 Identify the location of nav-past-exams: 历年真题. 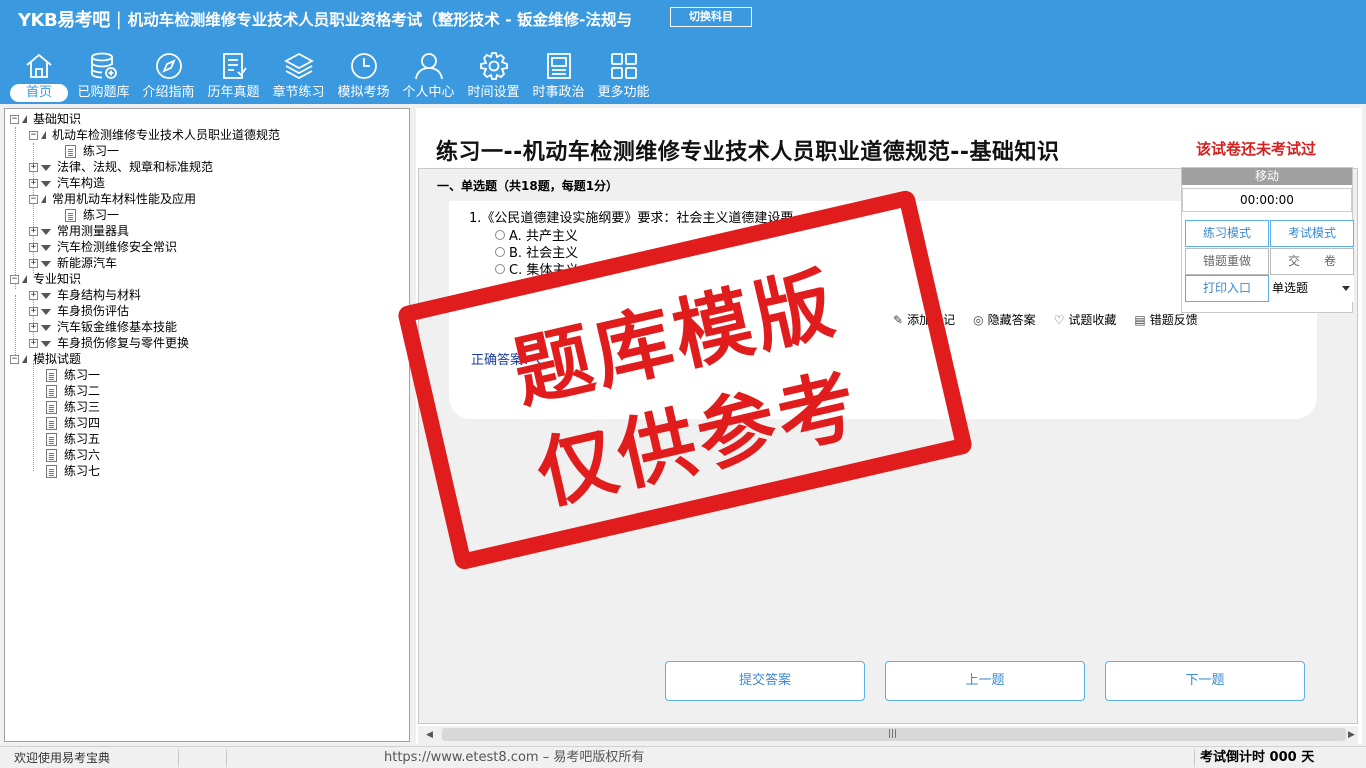
(233, 75).